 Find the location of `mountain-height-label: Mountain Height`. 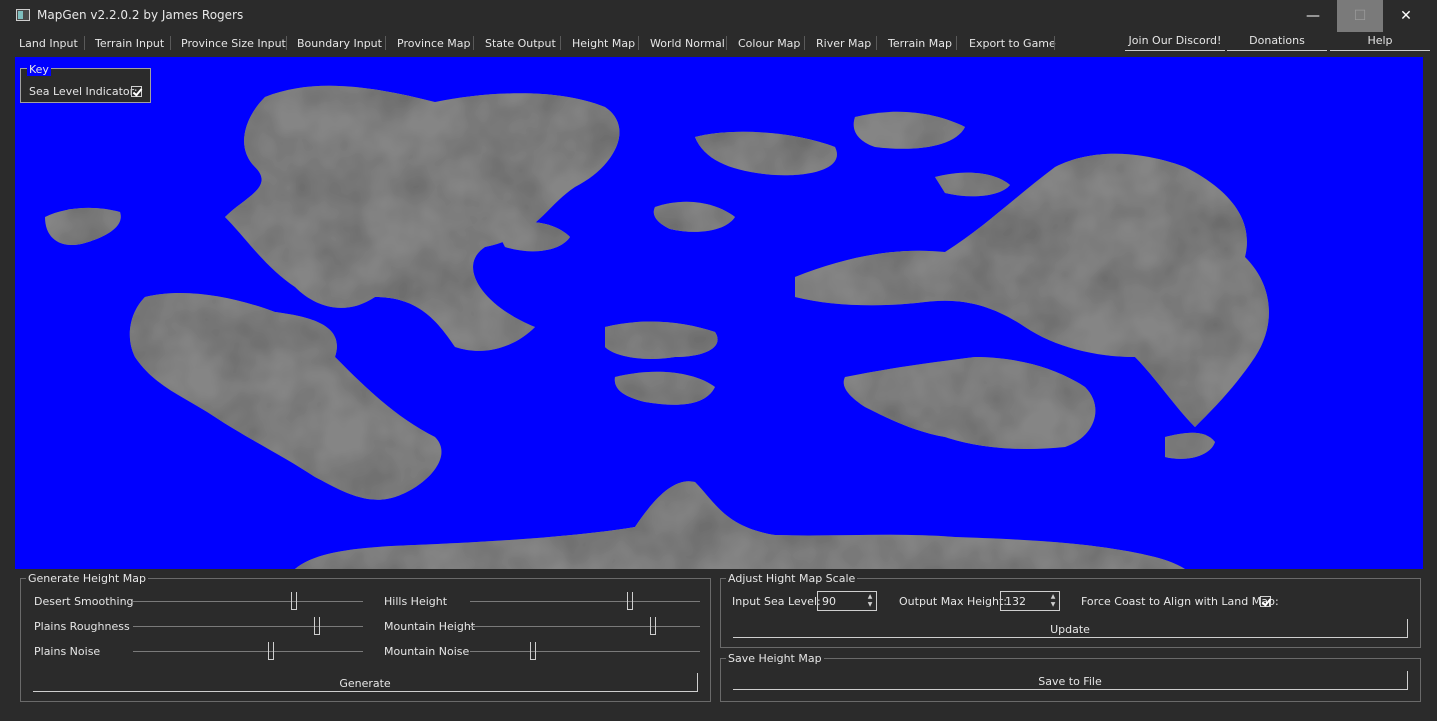

mountain-height-label: Mountain Height is located at coordinates (430, 626).